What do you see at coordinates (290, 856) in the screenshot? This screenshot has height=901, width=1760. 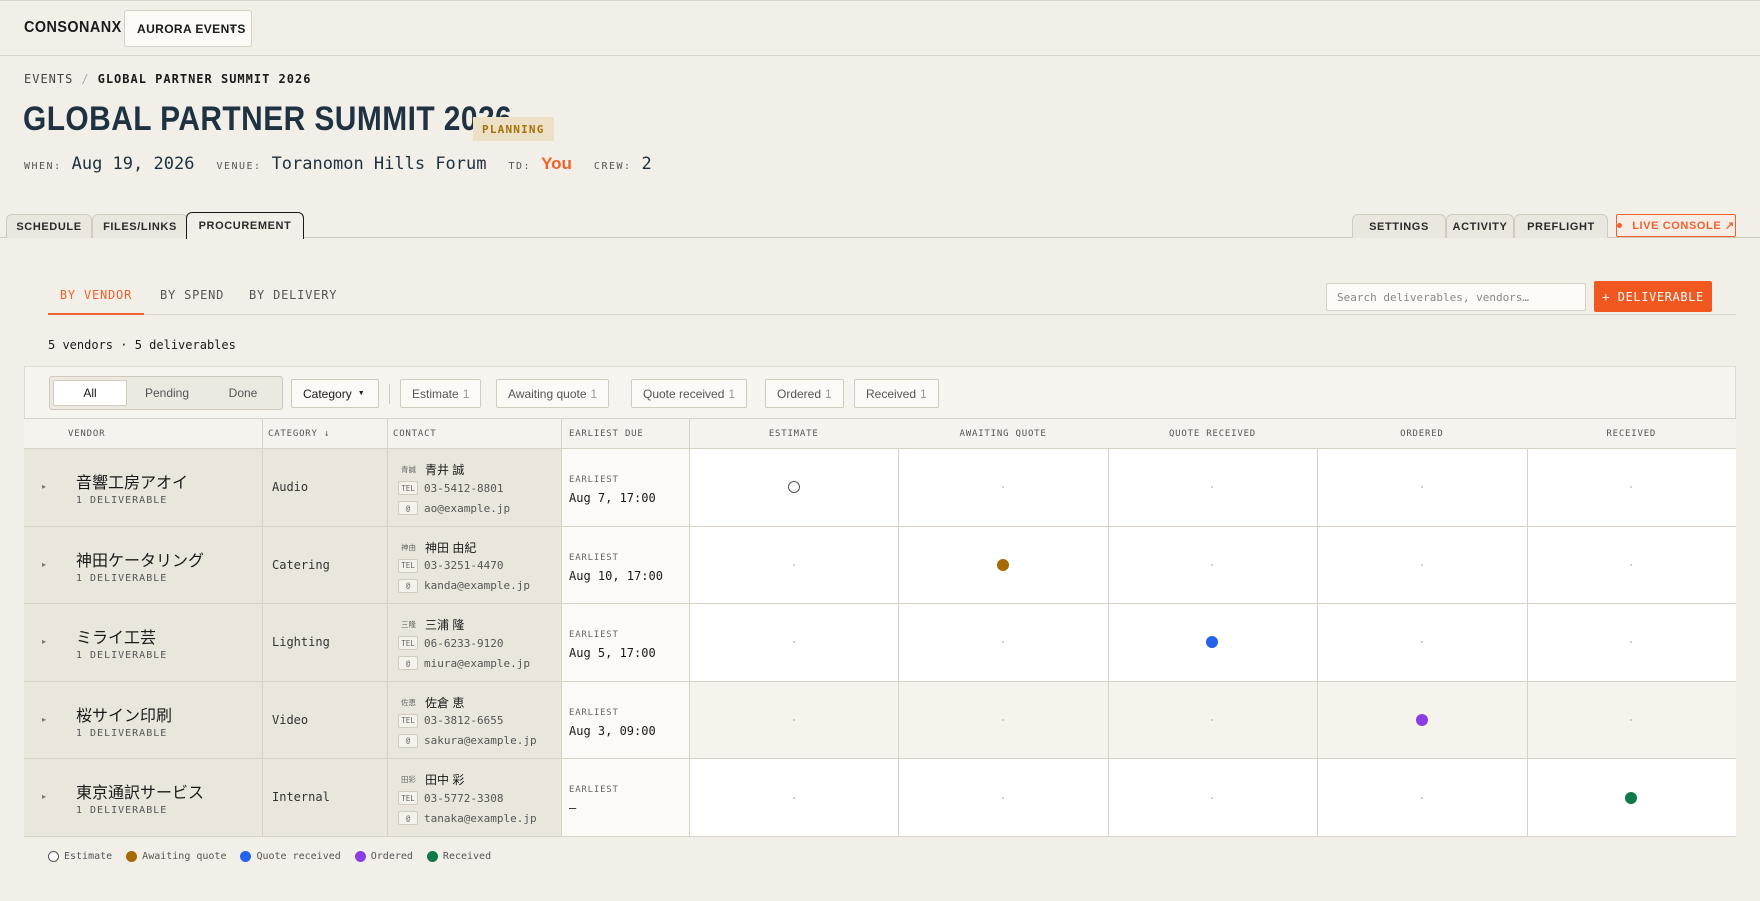 I see `legend-item: Quote received` at bounding box center [290, 856].